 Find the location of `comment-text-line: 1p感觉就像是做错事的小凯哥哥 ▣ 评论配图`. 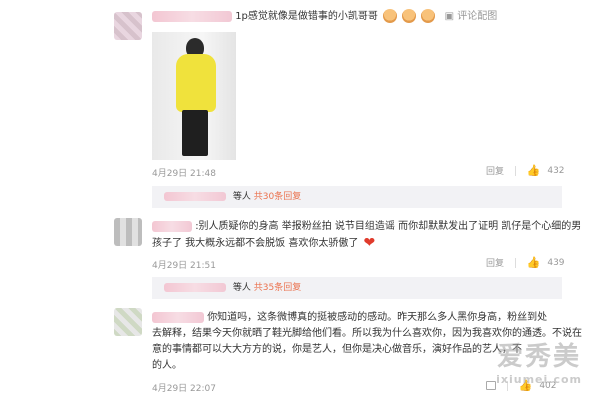

comment-text-line: 1p感觉就像是做错事的小凯哥哥 ▣ 评论配图 is located at coordinates (324, 17).